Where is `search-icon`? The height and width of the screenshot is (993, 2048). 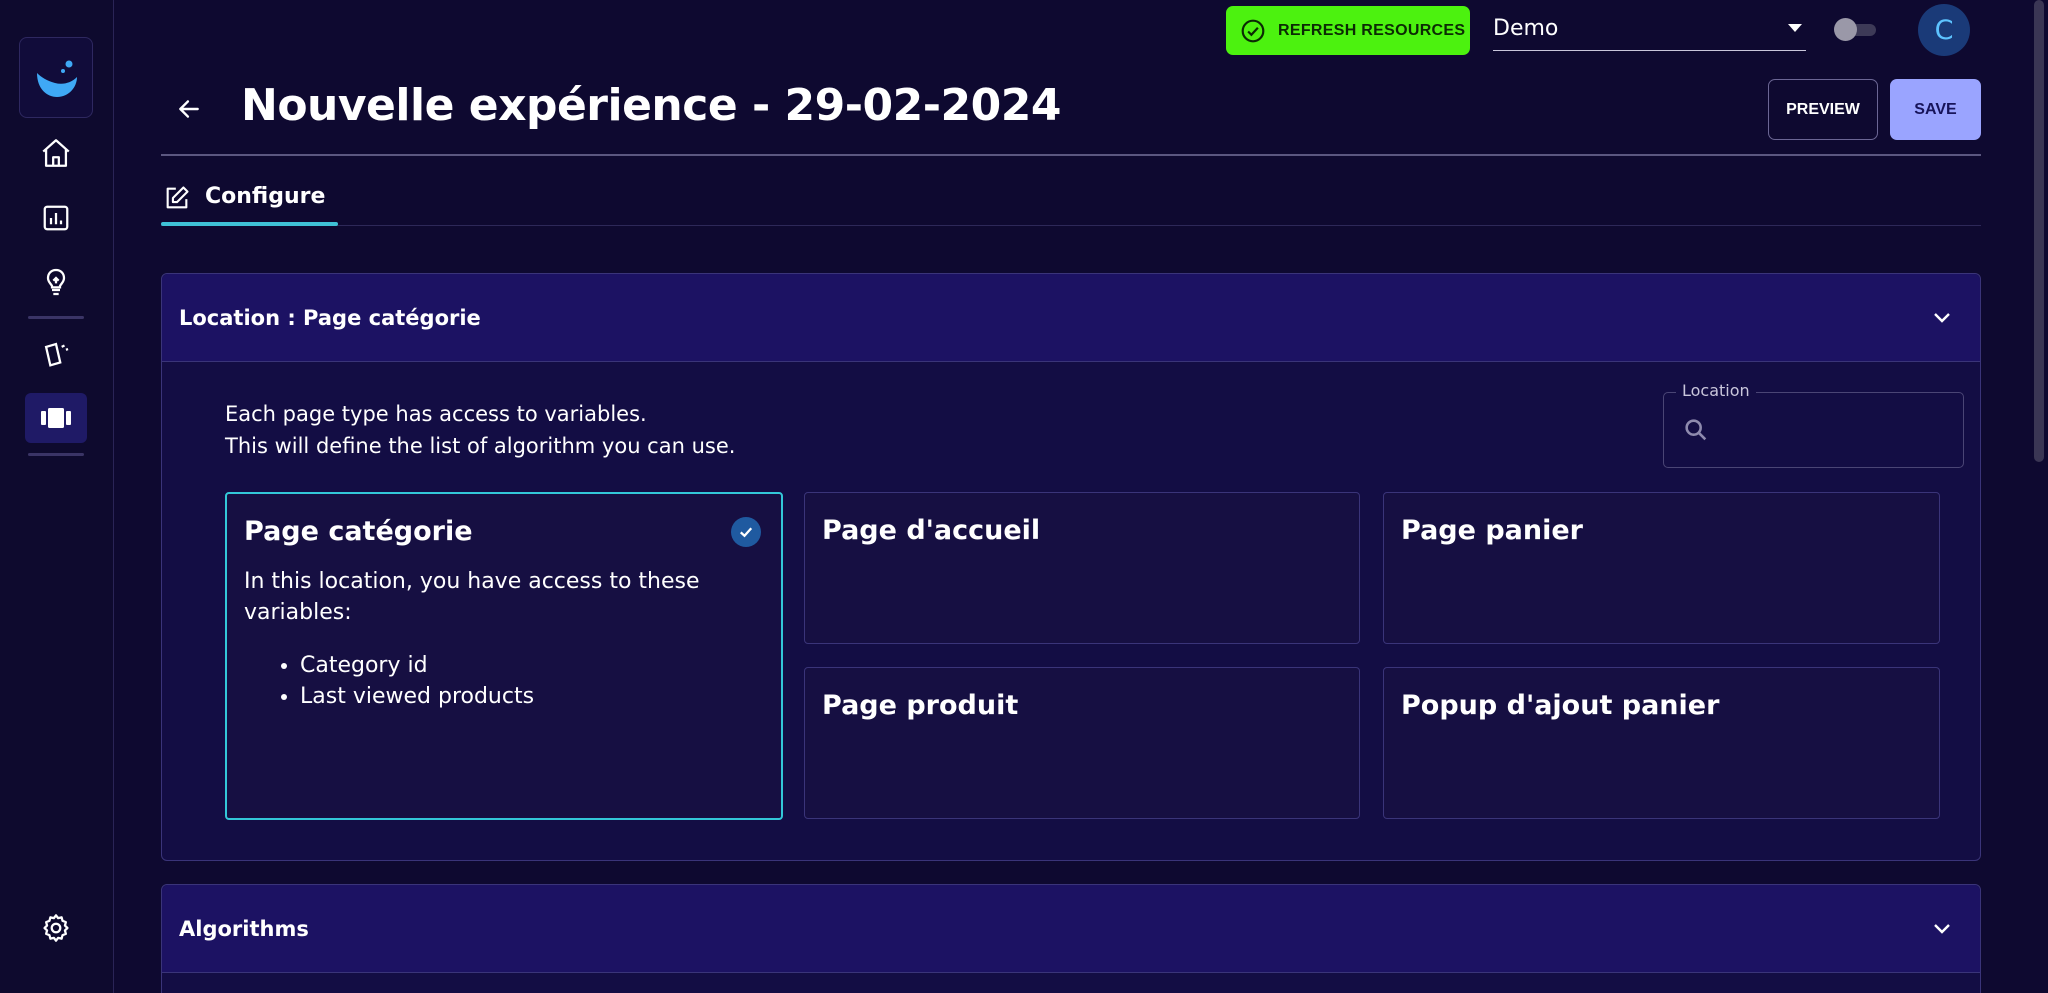
search-icon is located at coordinates (1696, 430).